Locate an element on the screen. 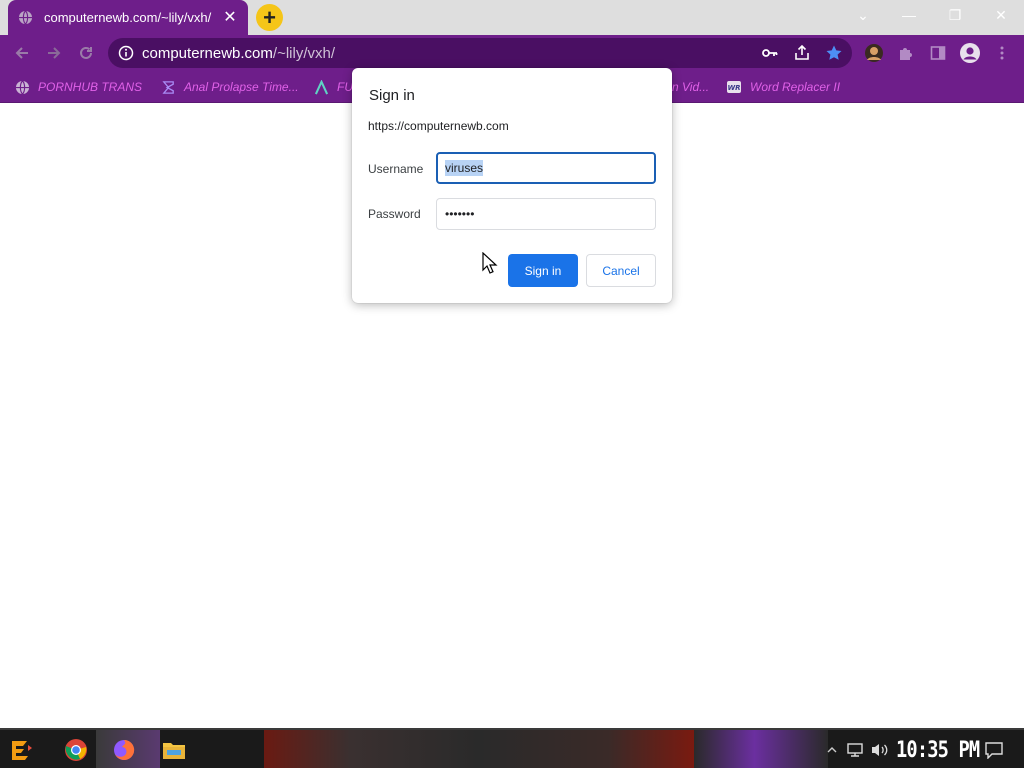  sigma-icon is located at coordinates (168, 87).